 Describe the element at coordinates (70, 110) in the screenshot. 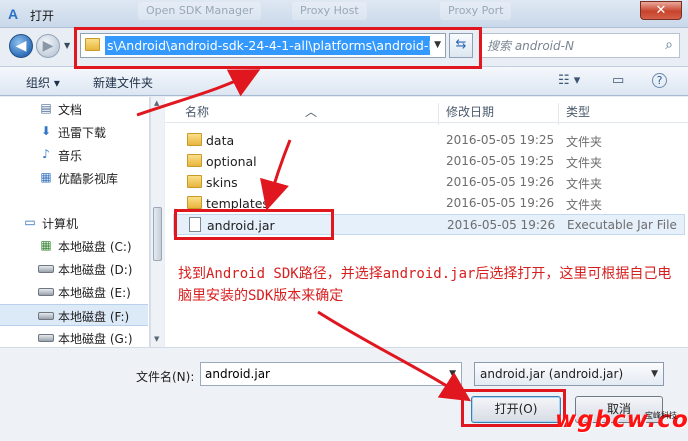

I see `sidebar-item-label: 文档` at that location.